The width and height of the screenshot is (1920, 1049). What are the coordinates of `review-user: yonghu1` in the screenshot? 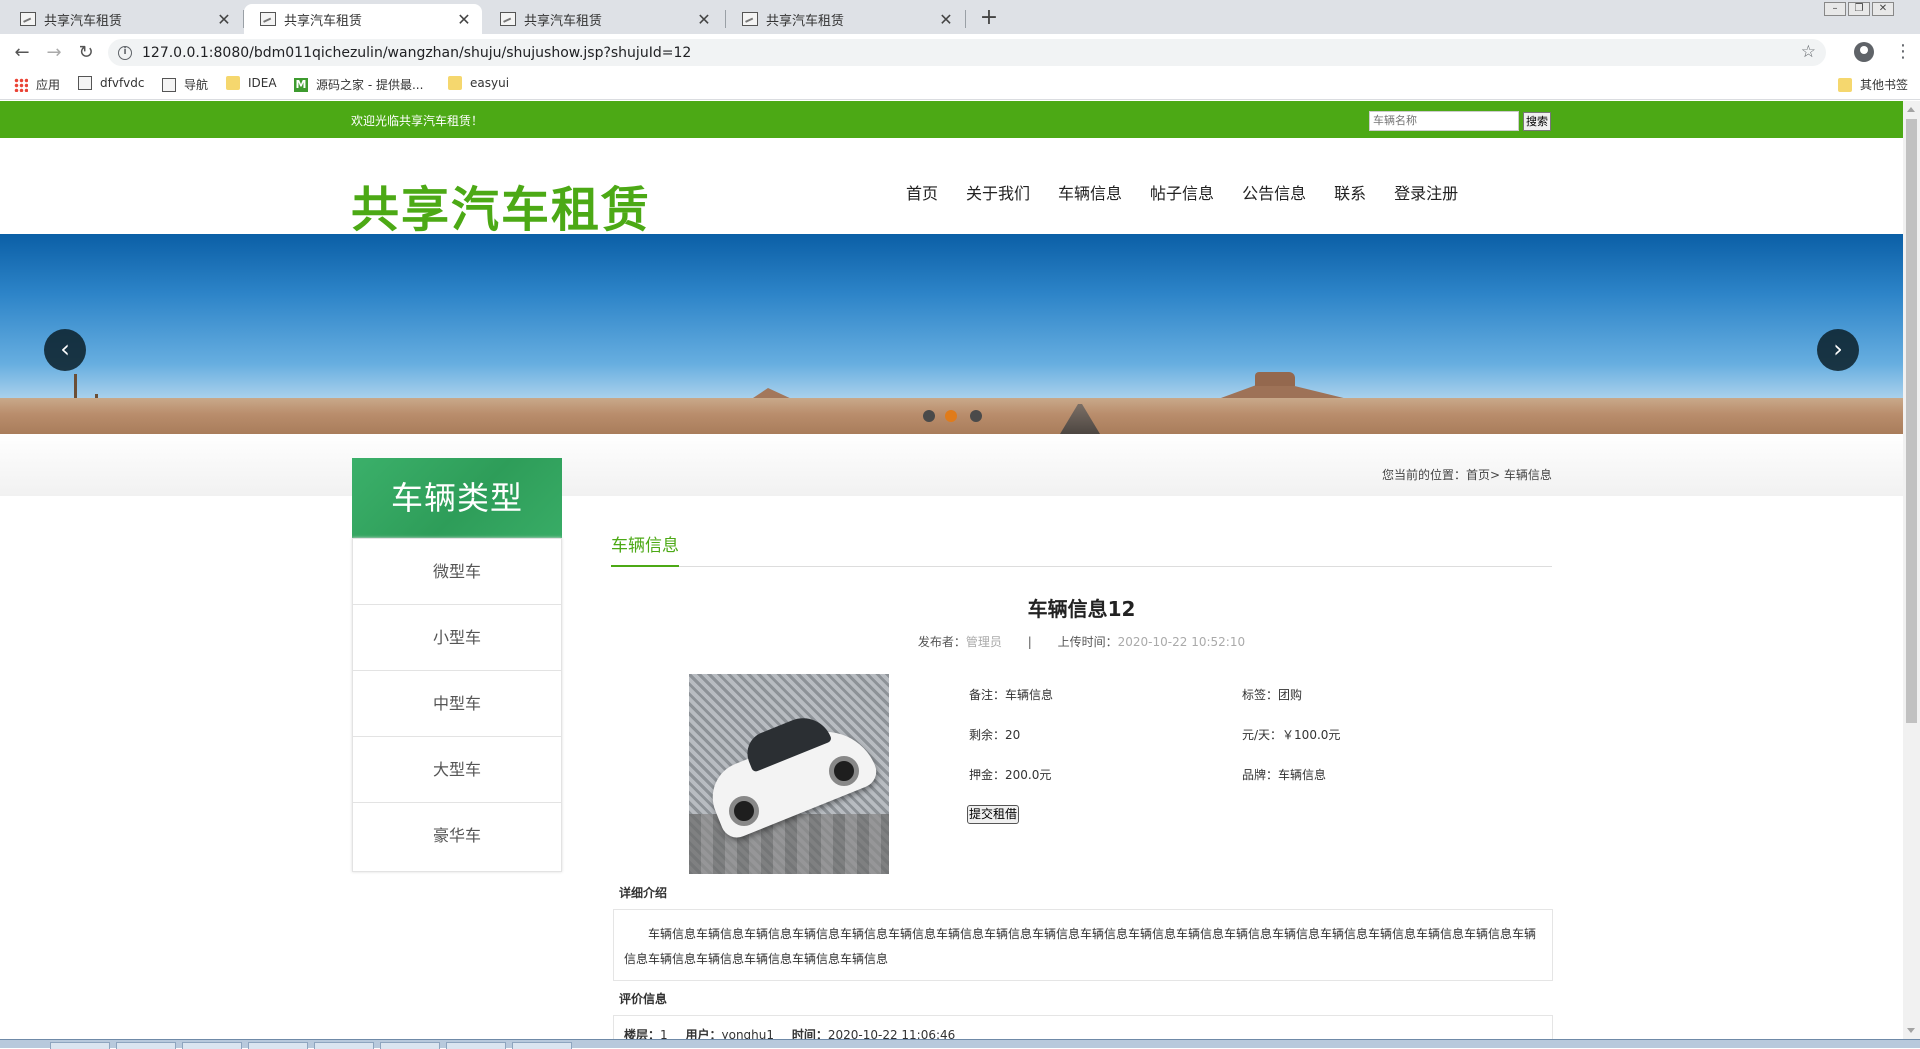 It's located at (748, 1033).